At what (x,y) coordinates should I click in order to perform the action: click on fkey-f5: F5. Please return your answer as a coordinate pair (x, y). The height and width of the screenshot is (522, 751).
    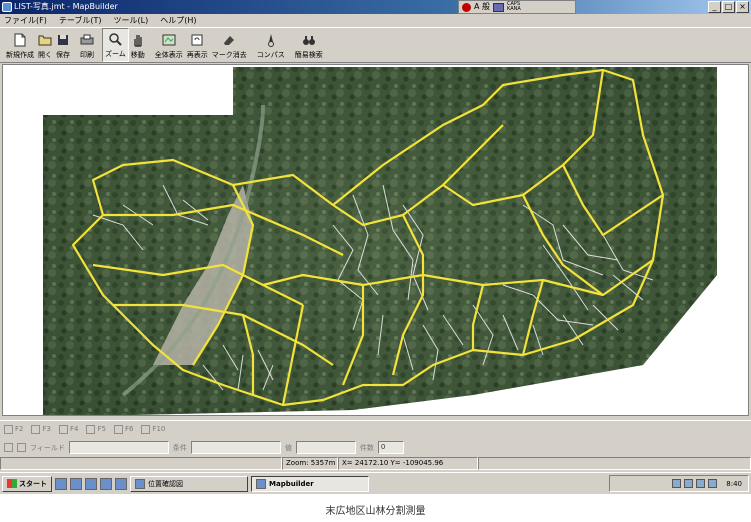
    Looking at the image, I should click on (96, 429).